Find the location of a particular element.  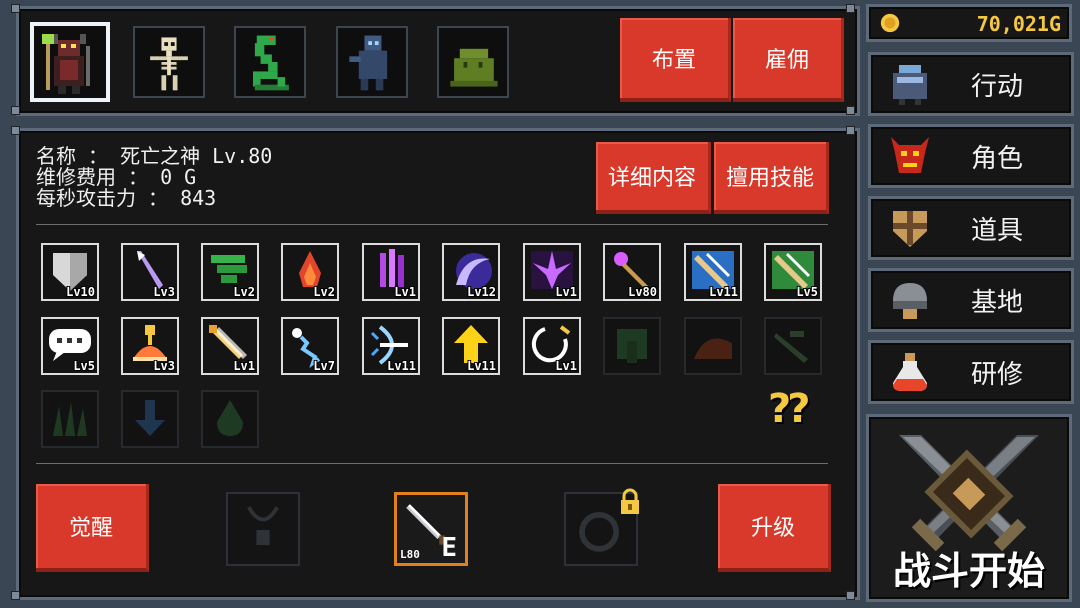

portrait-serpent is located at coordinates (270, 62).